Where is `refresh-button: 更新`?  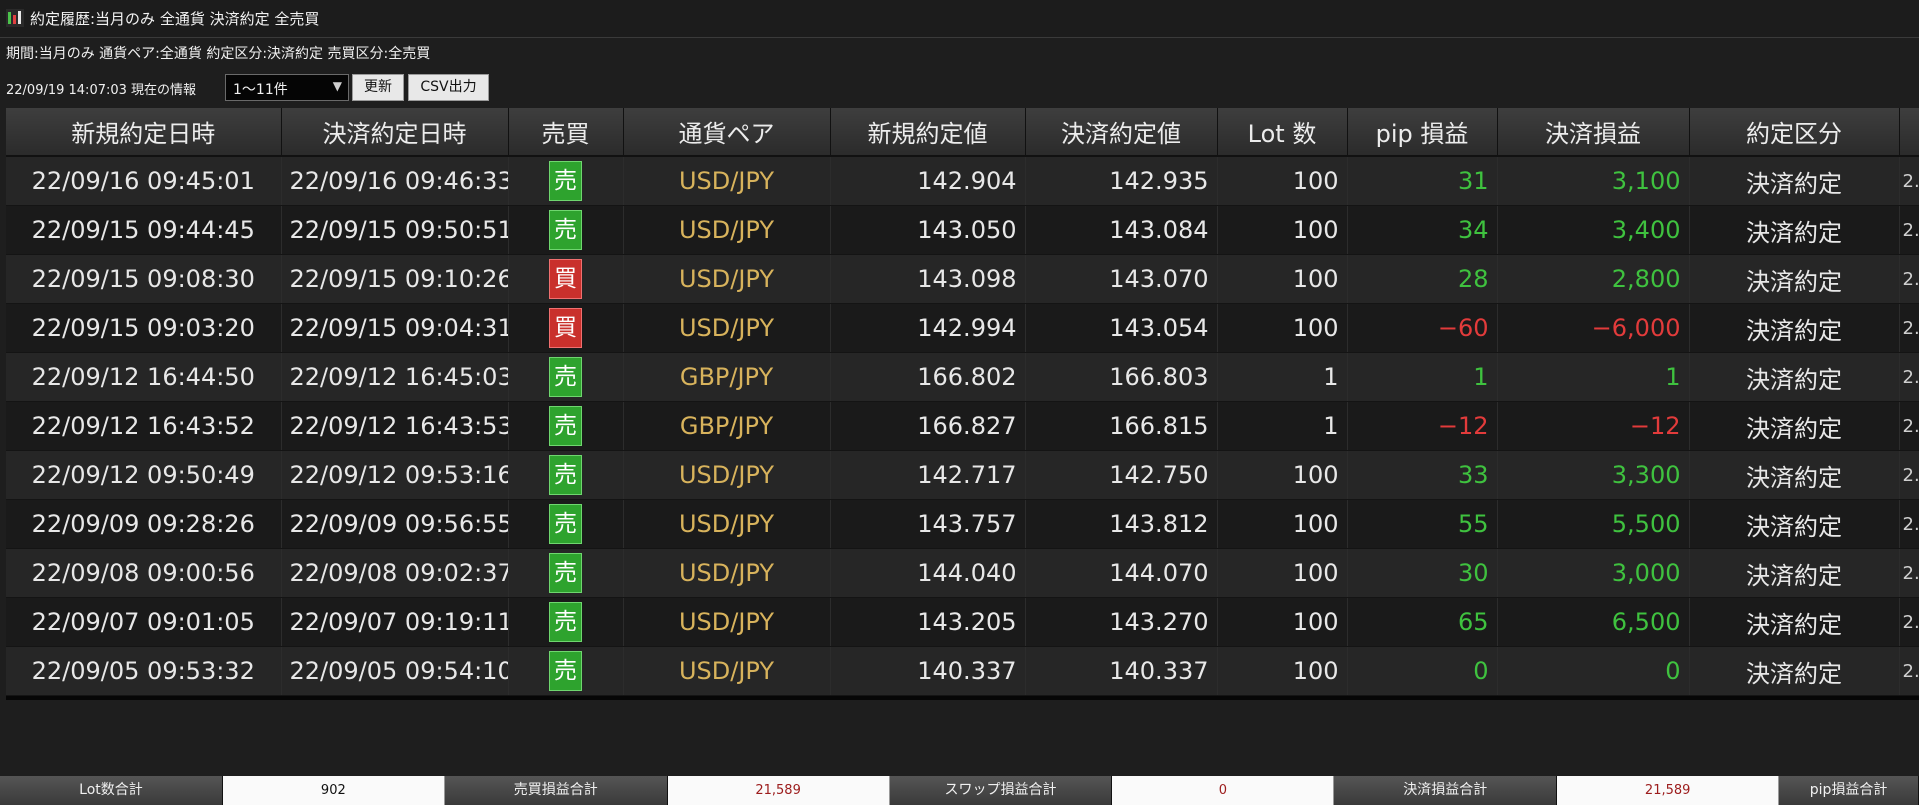
refresh-button: 更新 is located at coordinates (378, 87).